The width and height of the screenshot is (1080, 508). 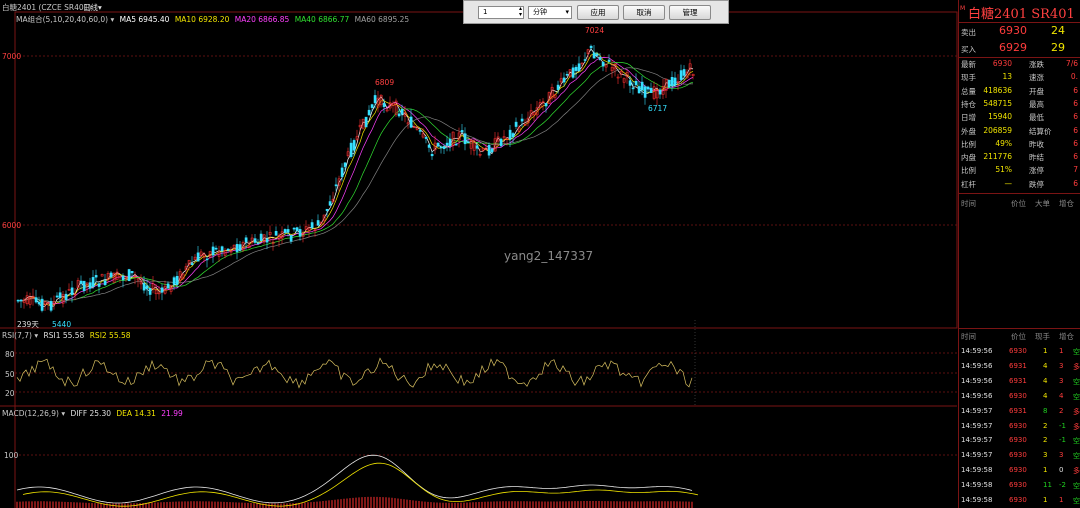 I want to click on buy-label: 买入, so click(x=968, y=49).